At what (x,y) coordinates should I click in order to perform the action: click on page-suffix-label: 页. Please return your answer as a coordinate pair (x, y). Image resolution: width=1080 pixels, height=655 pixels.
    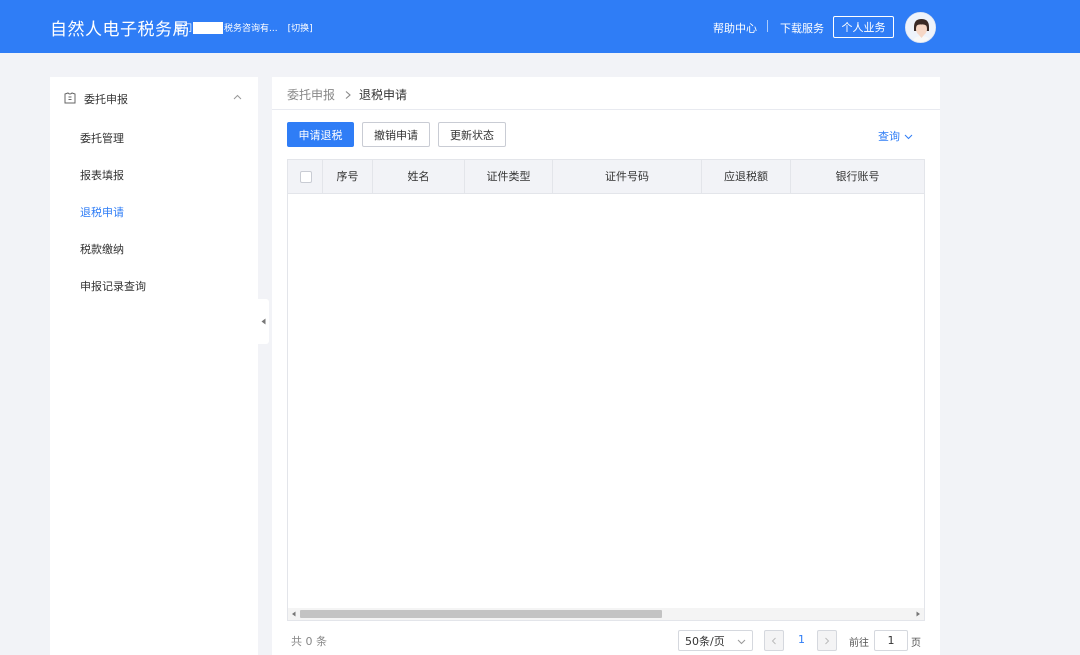
    Looking at the image, I should click on (916, 643).